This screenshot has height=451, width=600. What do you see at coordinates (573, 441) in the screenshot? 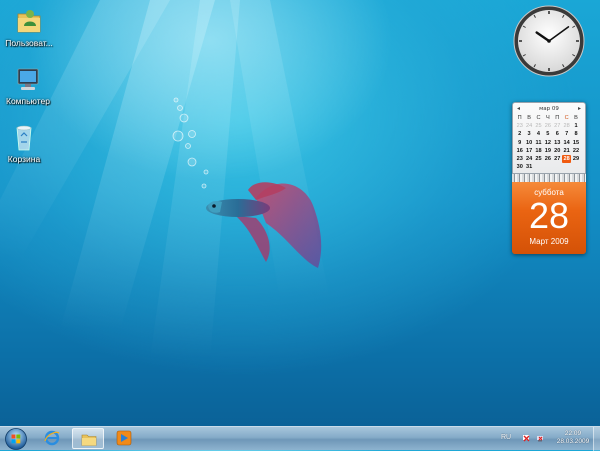
I see `system-date: 28.03.2009` at bounding box center [573, 441].